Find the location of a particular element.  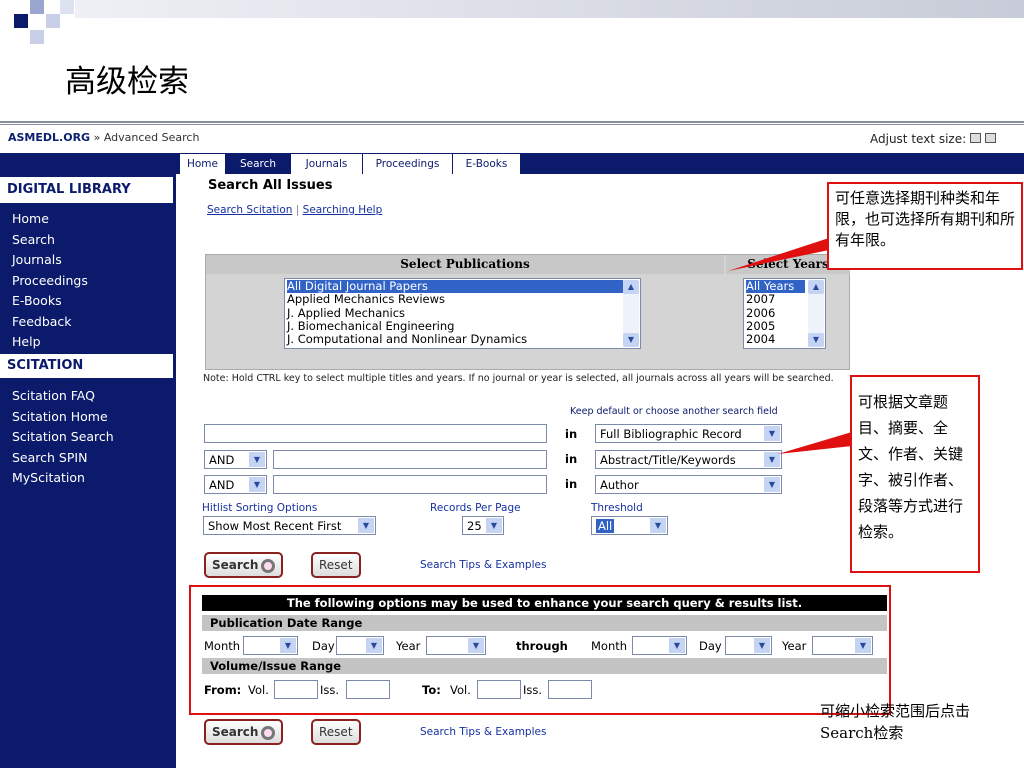

sidebar-item-proceedings: Proceedings is located at coordinates (50, 280).